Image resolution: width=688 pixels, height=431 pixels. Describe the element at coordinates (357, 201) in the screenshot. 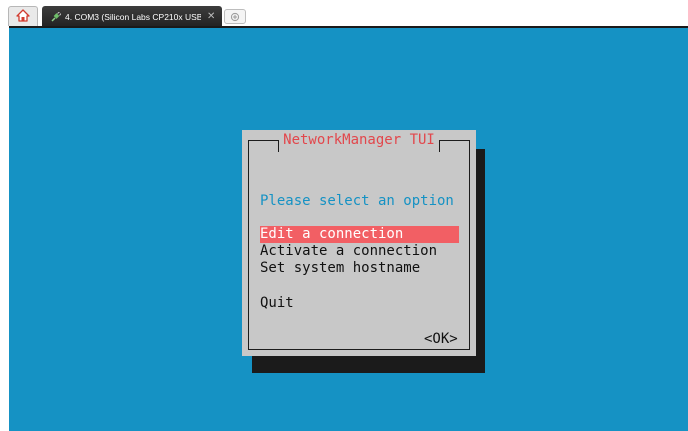

I see `dialog-prompt: Please select an option` at that location.